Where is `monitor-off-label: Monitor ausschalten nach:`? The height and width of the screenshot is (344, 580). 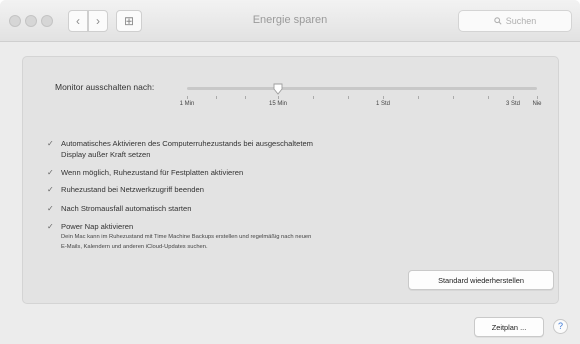 monitor-off-label: Monitor ausschalten nach: is located at coordinates (105, 87).